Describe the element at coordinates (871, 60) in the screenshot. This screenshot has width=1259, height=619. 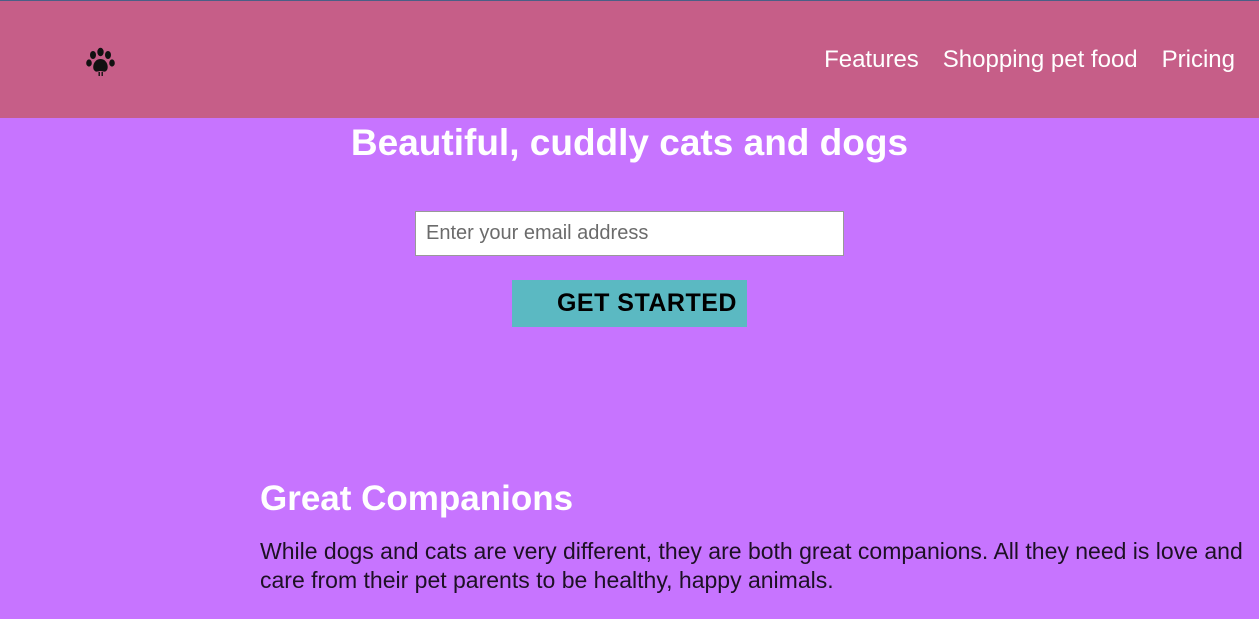
I see `nav-link-features: Features` at that location.